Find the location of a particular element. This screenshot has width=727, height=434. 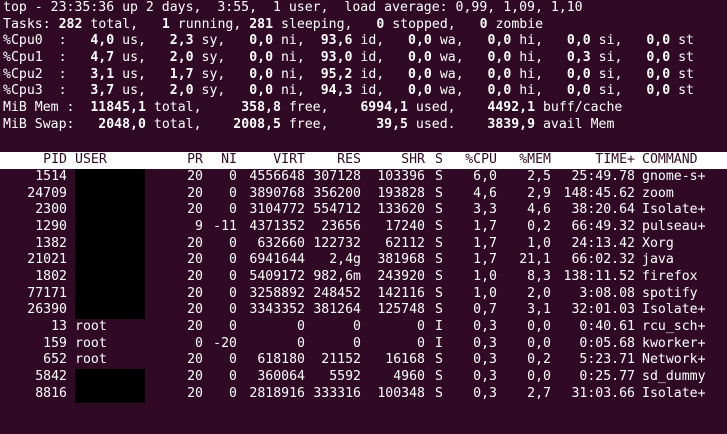

mem-used: 6994,1 is located at coordinates (384, 108).